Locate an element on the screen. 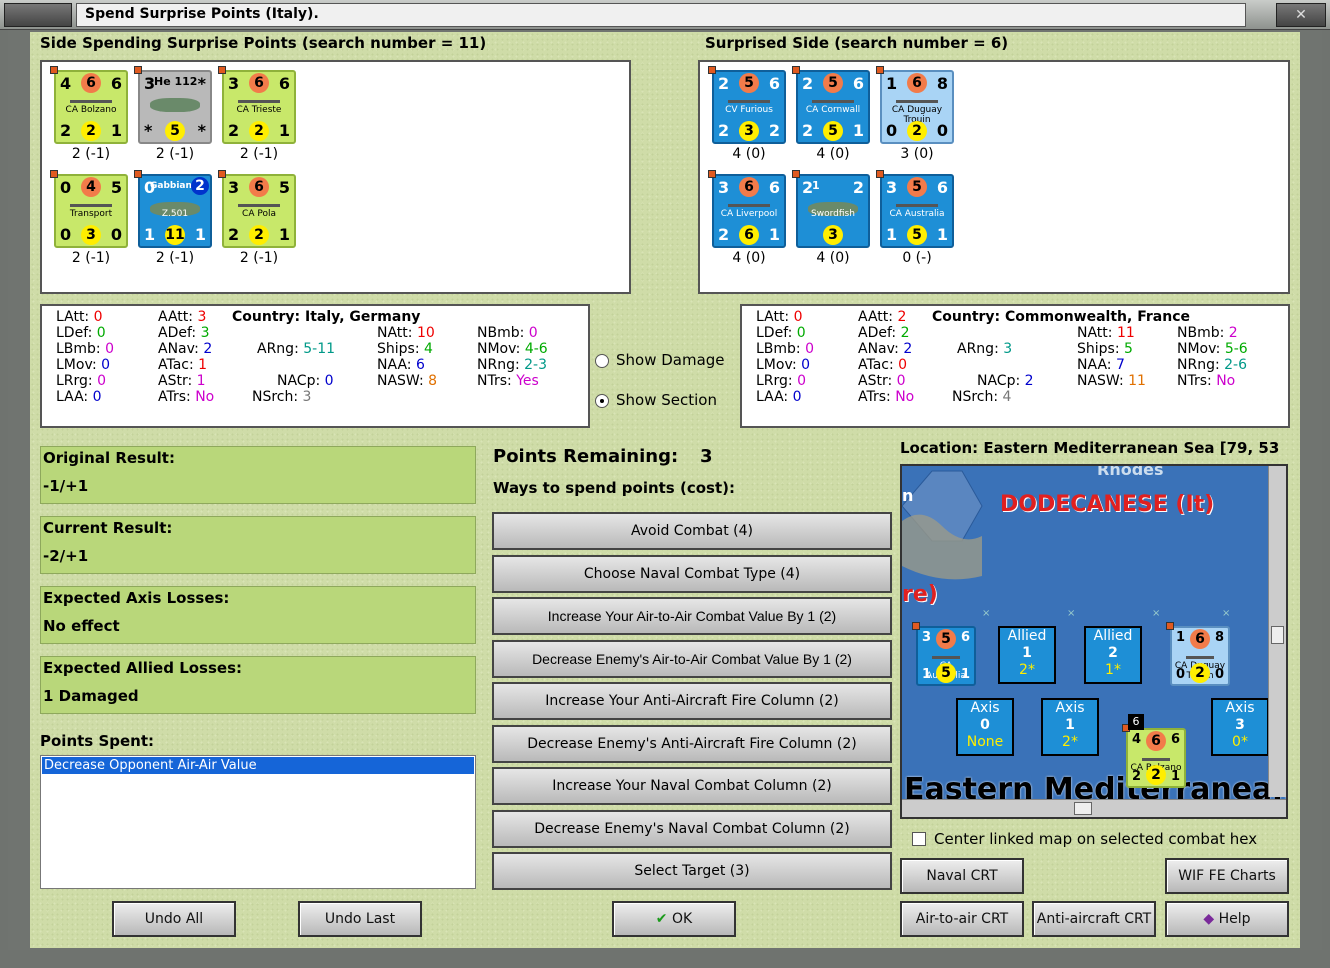 This screenshot has width=1330, height=968. unit-name: CA Bolzano is located at coordinates (91, 110).